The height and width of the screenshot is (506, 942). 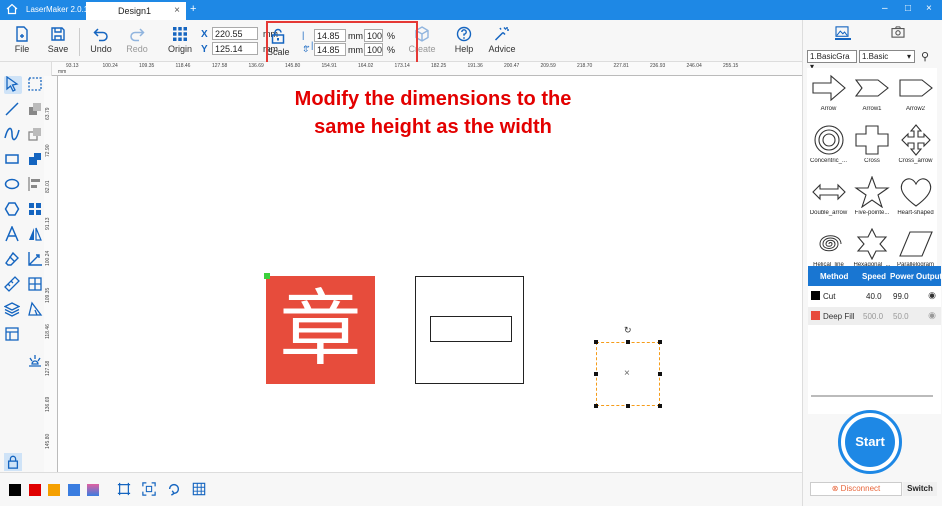 I want to click on double-arrow-shape-icon, so click(x=828, y=192).